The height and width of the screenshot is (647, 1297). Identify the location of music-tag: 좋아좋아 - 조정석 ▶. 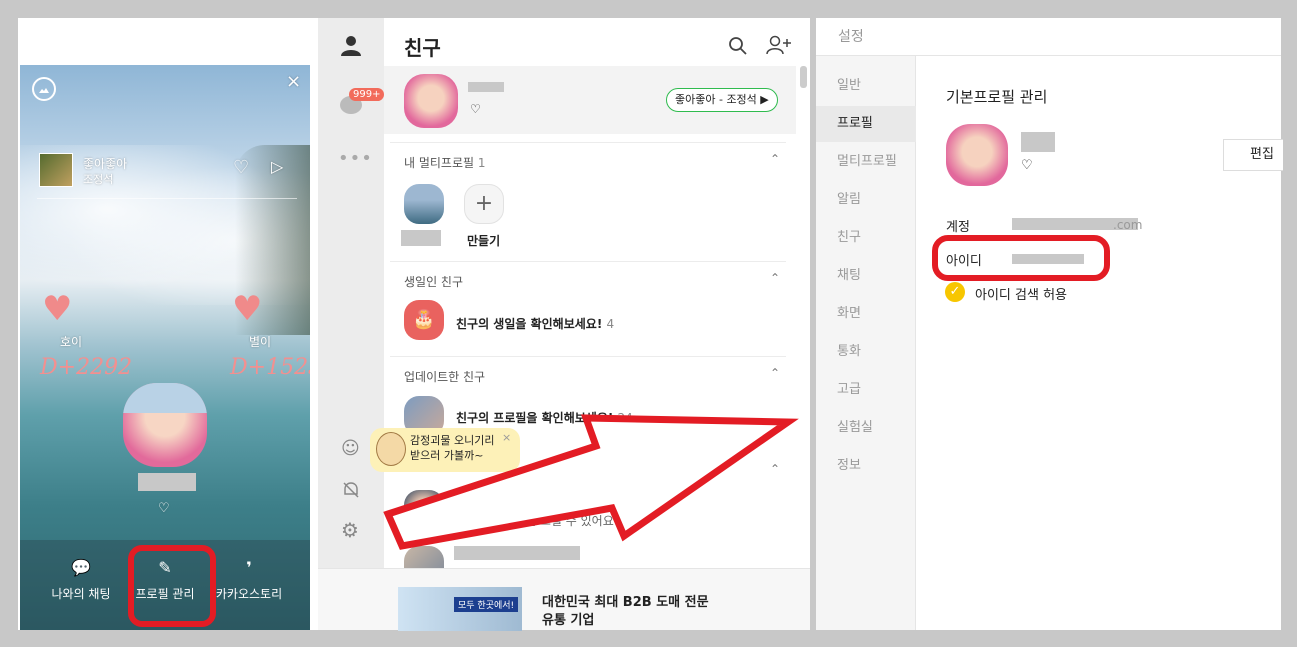
(722, 100).